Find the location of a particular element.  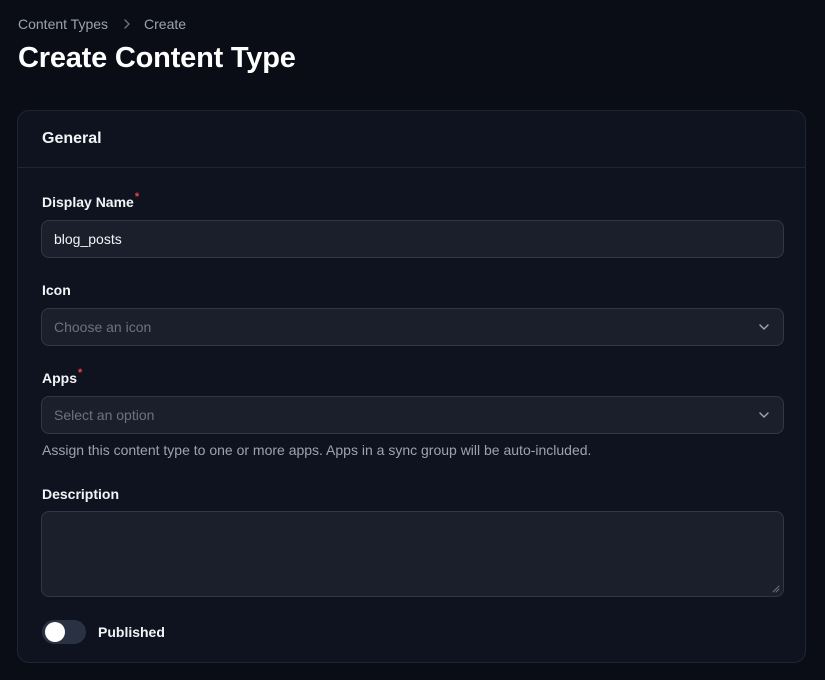

icon-select: Choose an icon is located at coordinates (412, 327).